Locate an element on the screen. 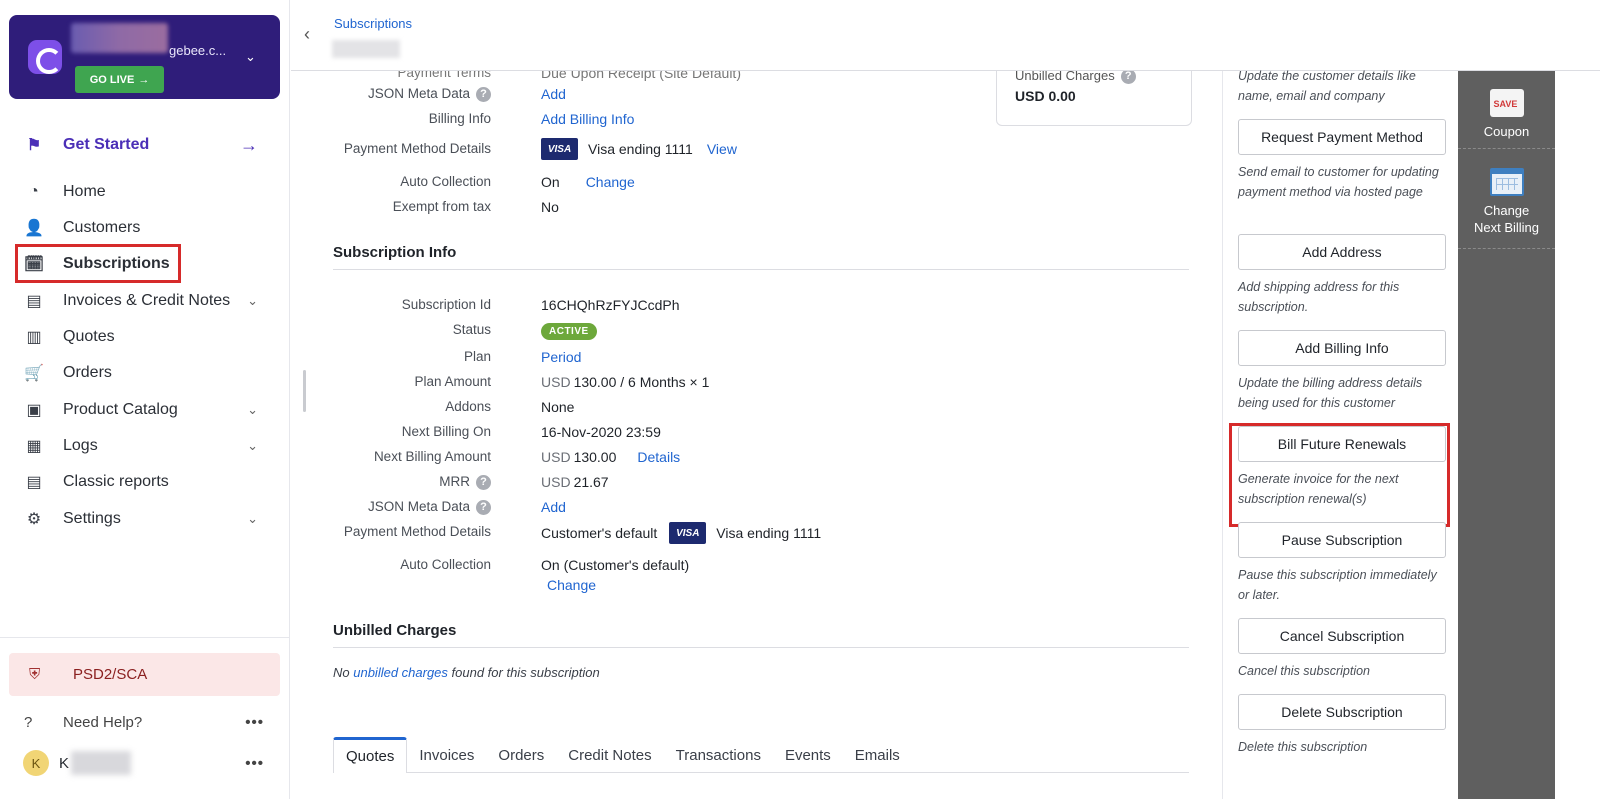 Image resolution: width=1600 pixels, height=799 pixels. change-sub-auto-collection-link: Change is located at coordinates (571, 585).